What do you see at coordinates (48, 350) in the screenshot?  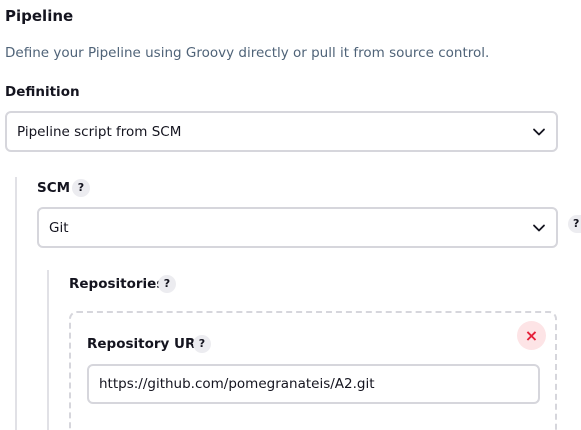 I see `repositories-nesting-line` at bounding box center [48, 350].